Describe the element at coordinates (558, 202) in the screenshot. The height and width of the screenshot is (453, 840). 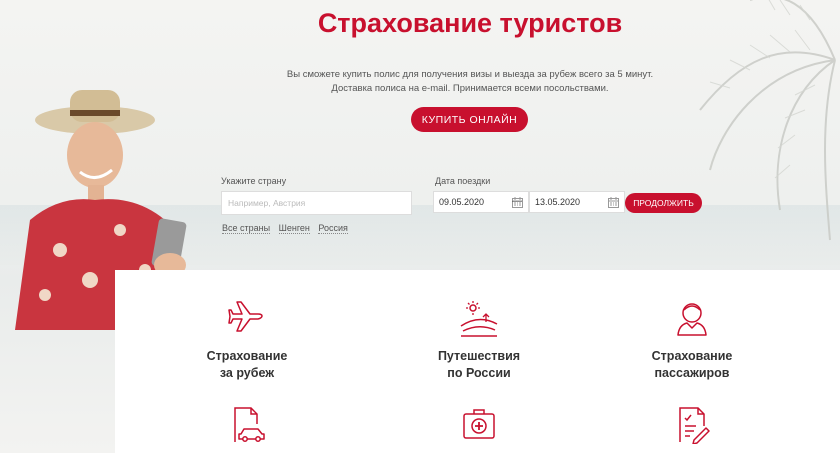
I see `date-to-value: 13.05.2020` at that location.